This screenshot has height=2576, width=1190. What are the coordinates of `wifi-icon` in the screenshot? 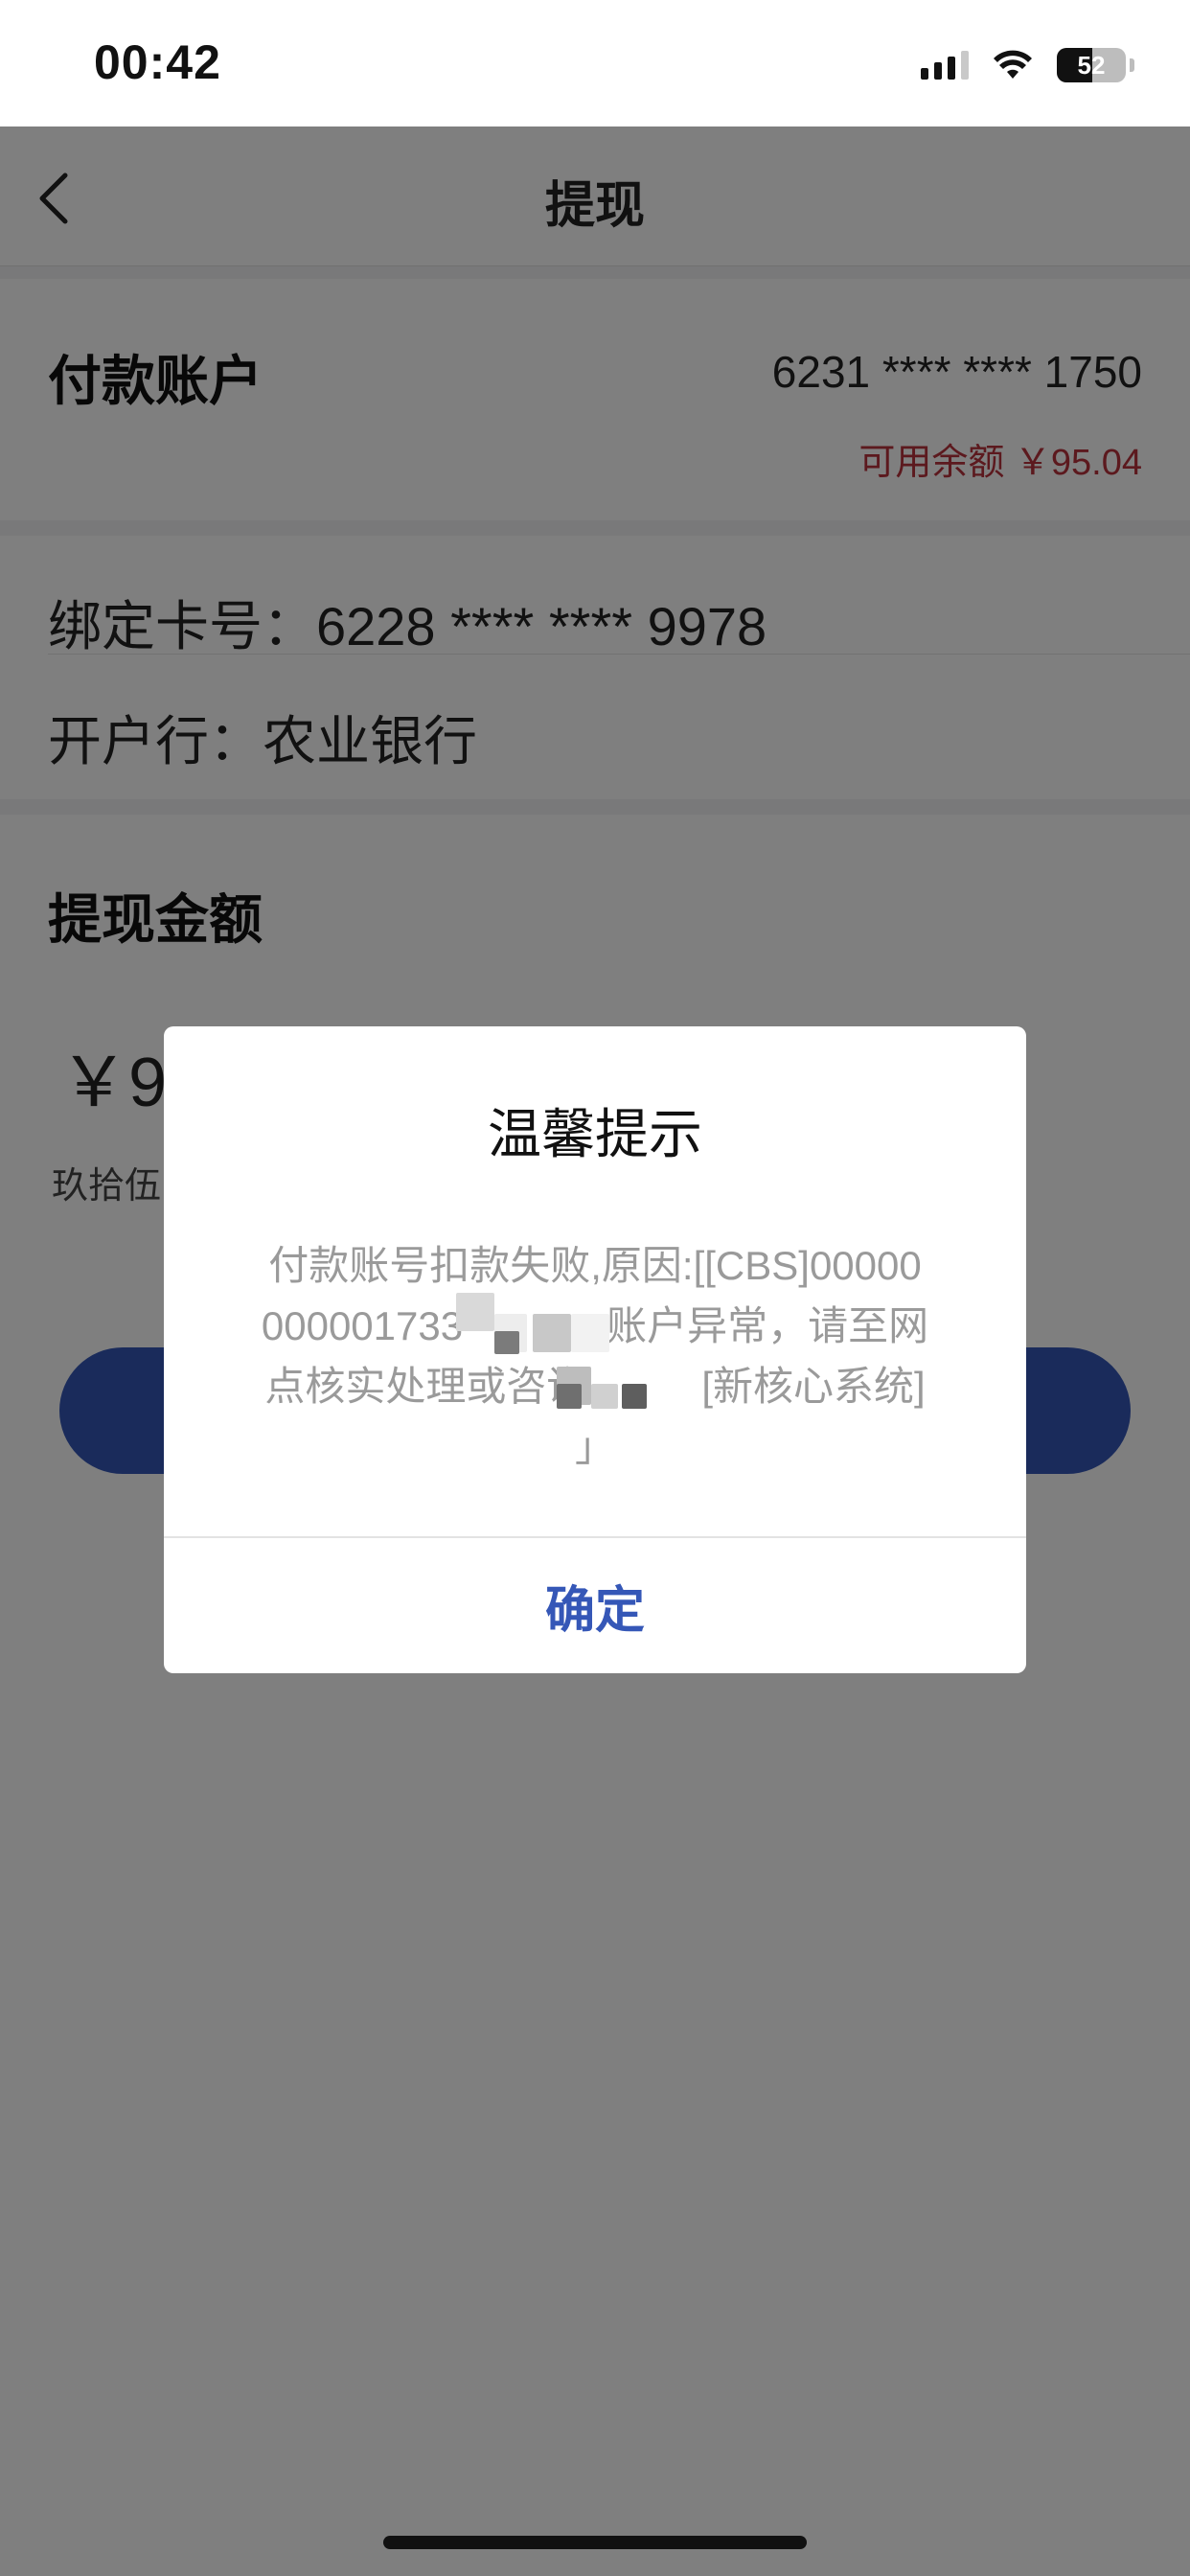 It's located at (1013, 64).